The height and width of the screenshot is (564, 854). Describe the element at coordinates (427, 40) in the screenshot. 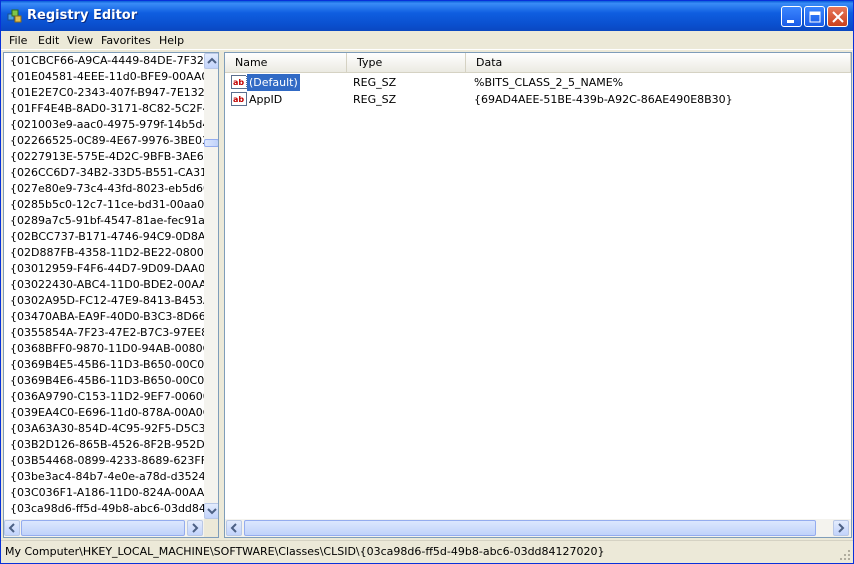

I see `menu-bar: File Edit View Favorites Help` at that location.